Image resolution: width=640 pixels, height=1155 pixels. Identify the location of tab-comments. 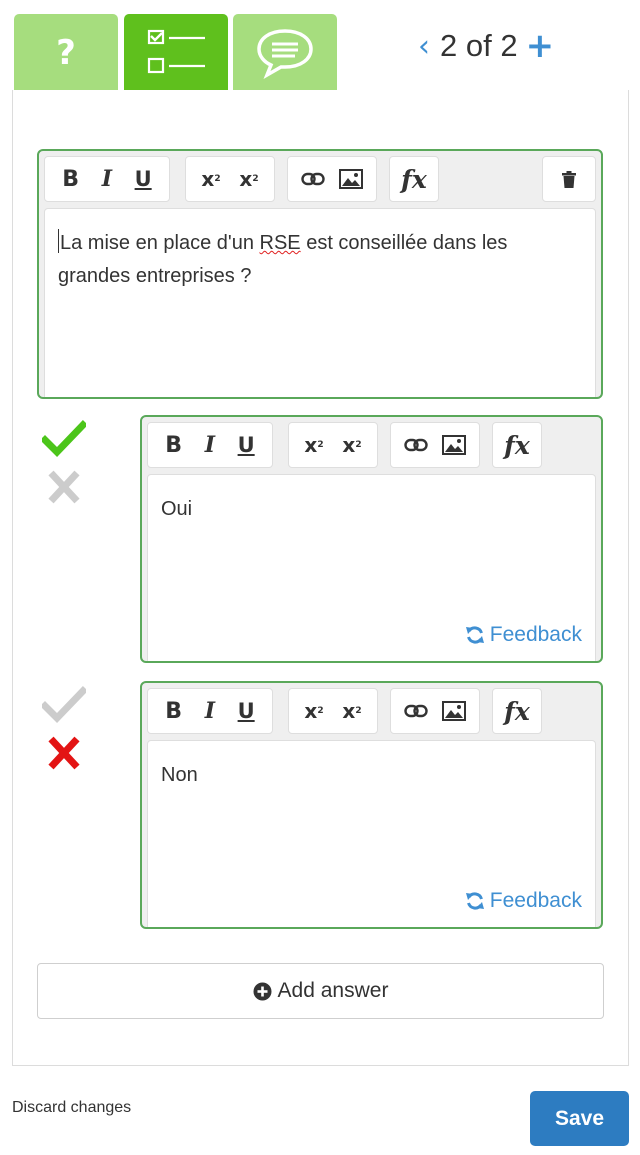
(285, 52).